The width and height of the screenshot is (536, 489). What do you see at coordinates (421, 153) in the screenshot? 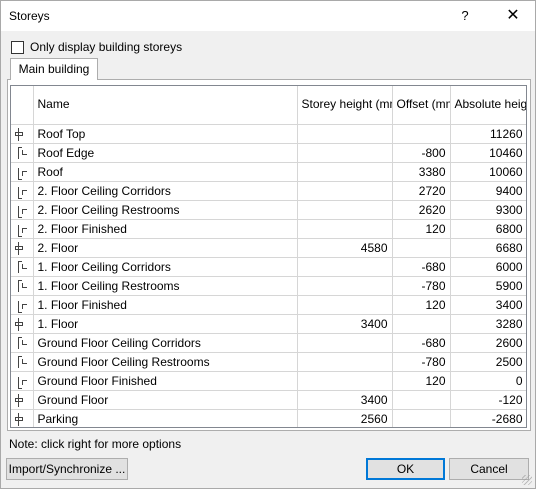
I see `offset-cell: -800` at bounding box center [421, 153].